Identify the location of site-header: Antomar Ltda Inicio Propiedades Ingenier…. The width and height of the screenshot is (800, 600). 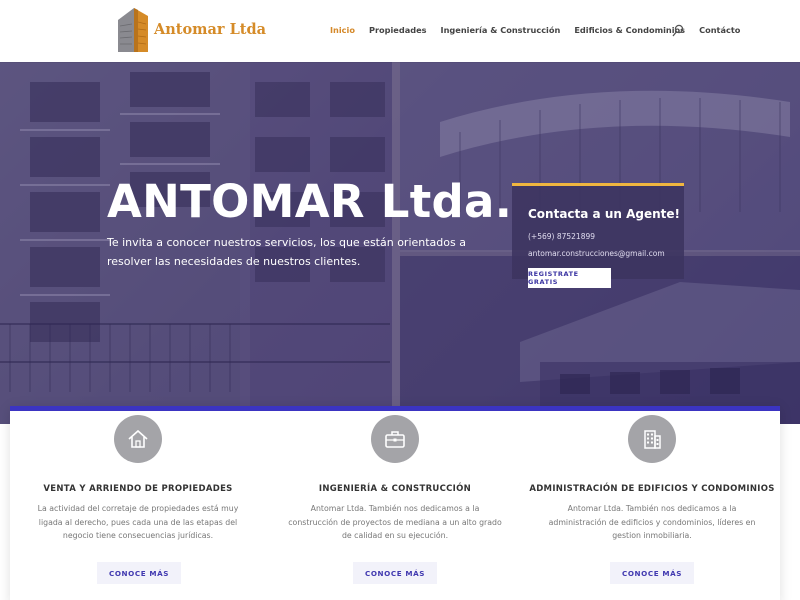
(400, 31).